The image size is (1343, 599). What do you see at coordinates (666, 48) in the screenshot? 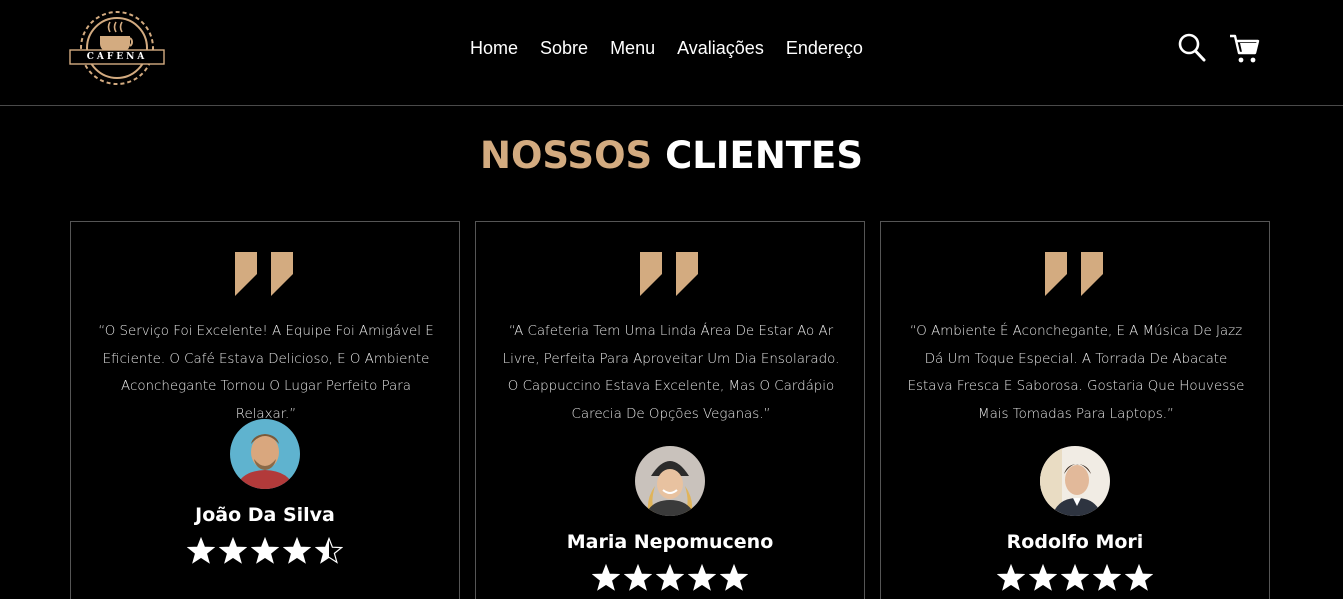
I see `main-nav: Home Sobre Menu Avaliações Endereço` at bounding box center [666, 48].